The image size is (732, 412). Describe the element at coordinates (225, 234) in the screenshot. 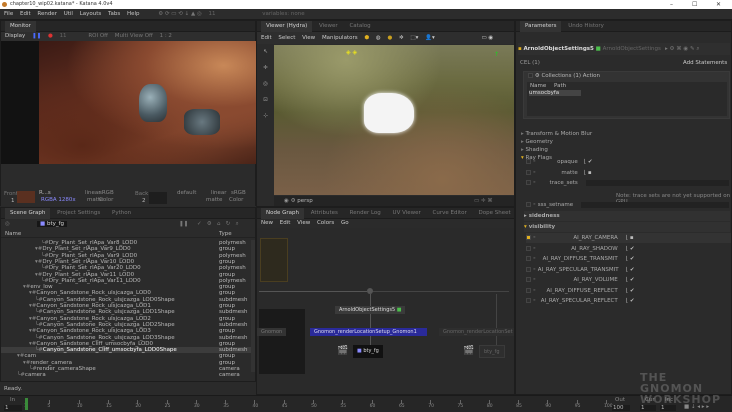

I see `column-header-type: Type` at that location.